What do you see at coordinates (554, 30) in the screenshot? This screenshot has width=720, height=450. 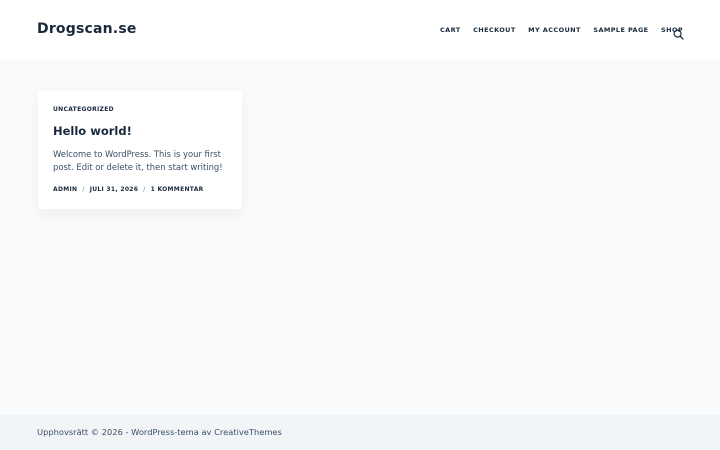 I see `nav-item-my-account: MY ACCOUNT` at bounding box center [554, 30].